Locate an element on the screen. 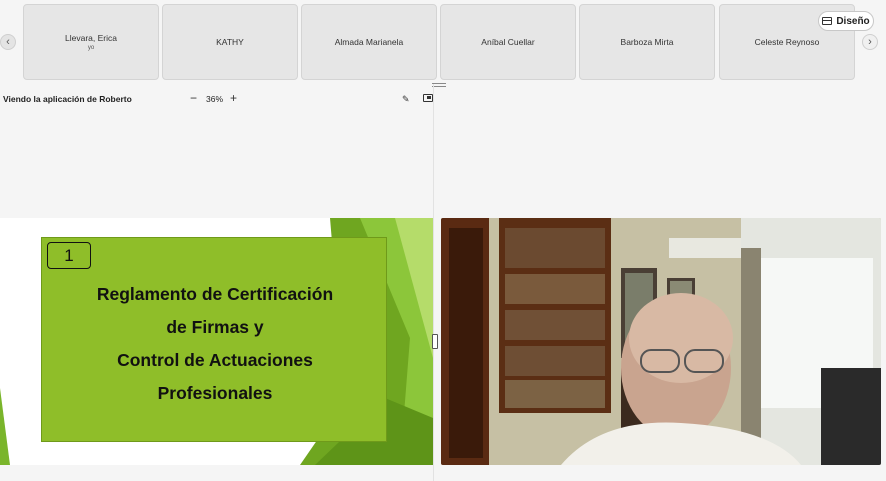  layout-icon is located at coordinates (827, 21).